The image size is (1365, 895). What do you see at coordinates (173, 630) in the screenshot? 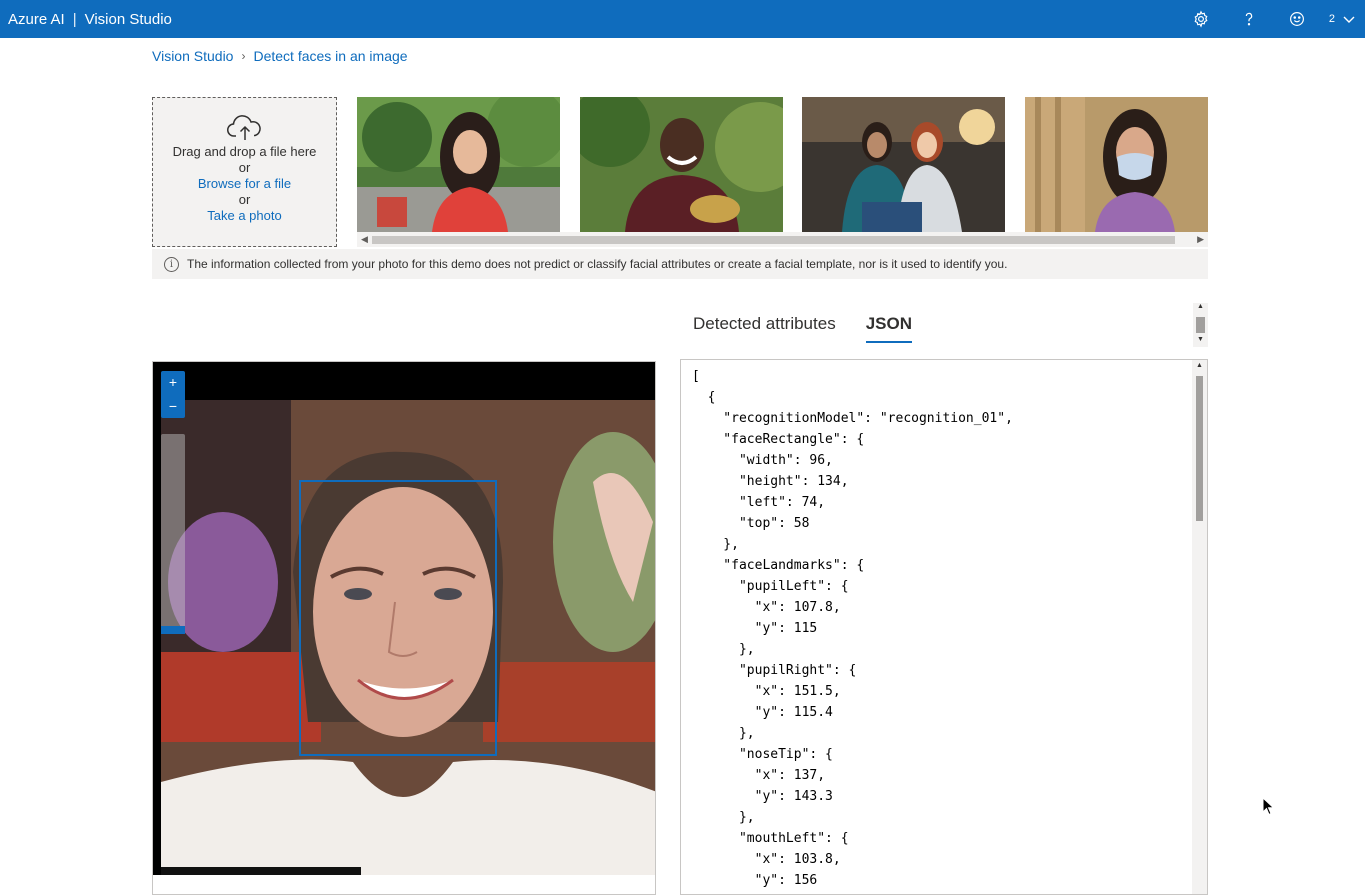
I see `zoom-slider-handle` at bounding box center [173, 630].